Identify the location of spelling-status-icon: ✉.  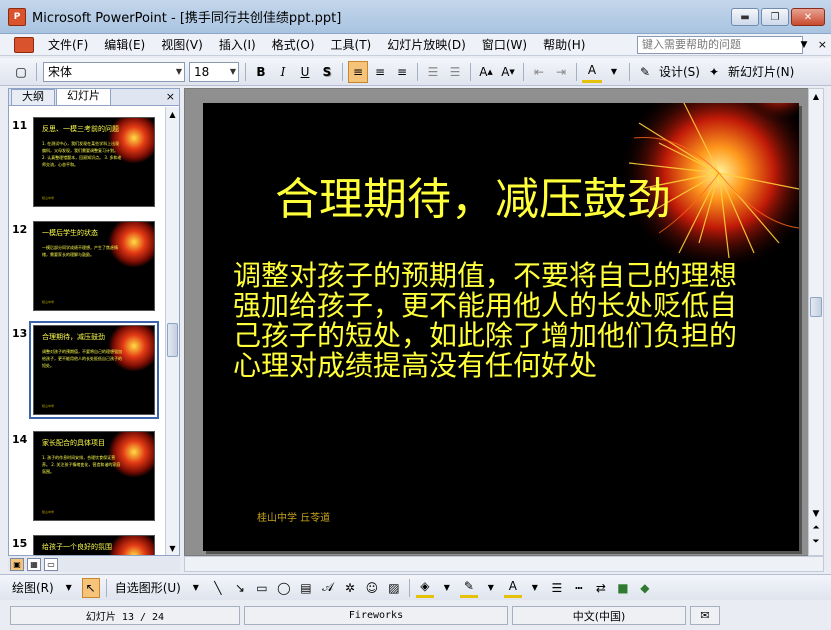
(705, 615).